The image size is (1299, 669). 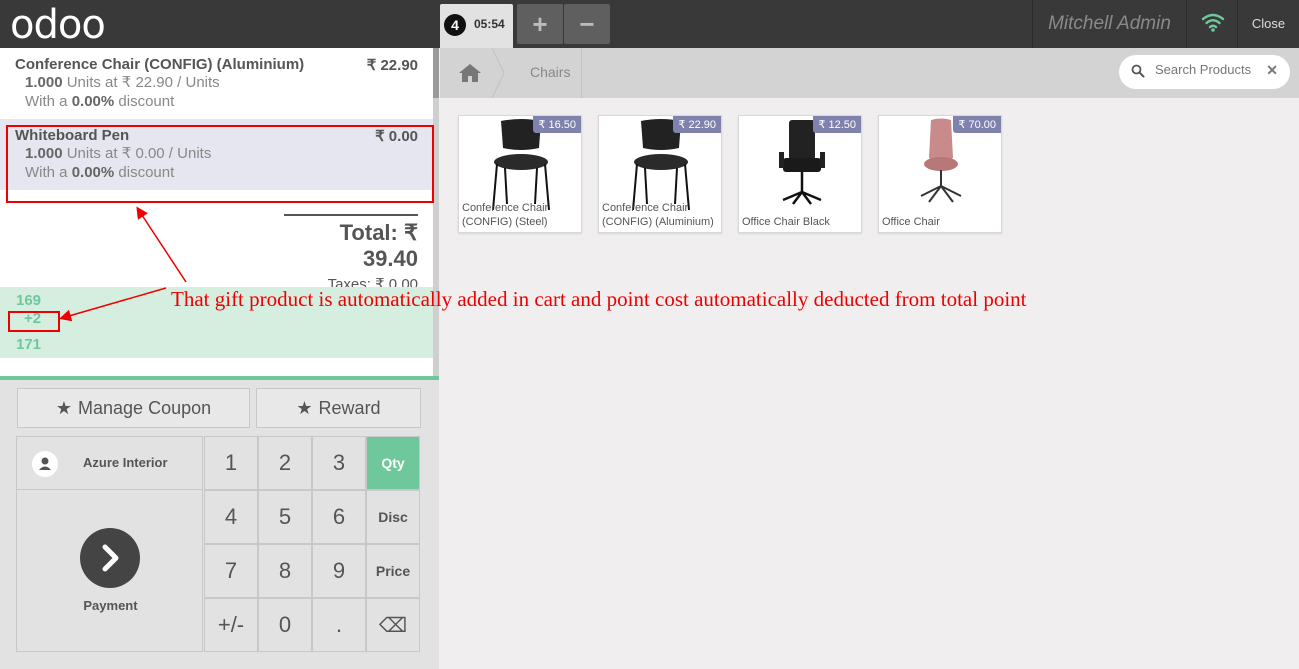 What do you see at coordinates (470, 73) in the screenshot?
I see `home-icon` at bounding box center [470, 73].